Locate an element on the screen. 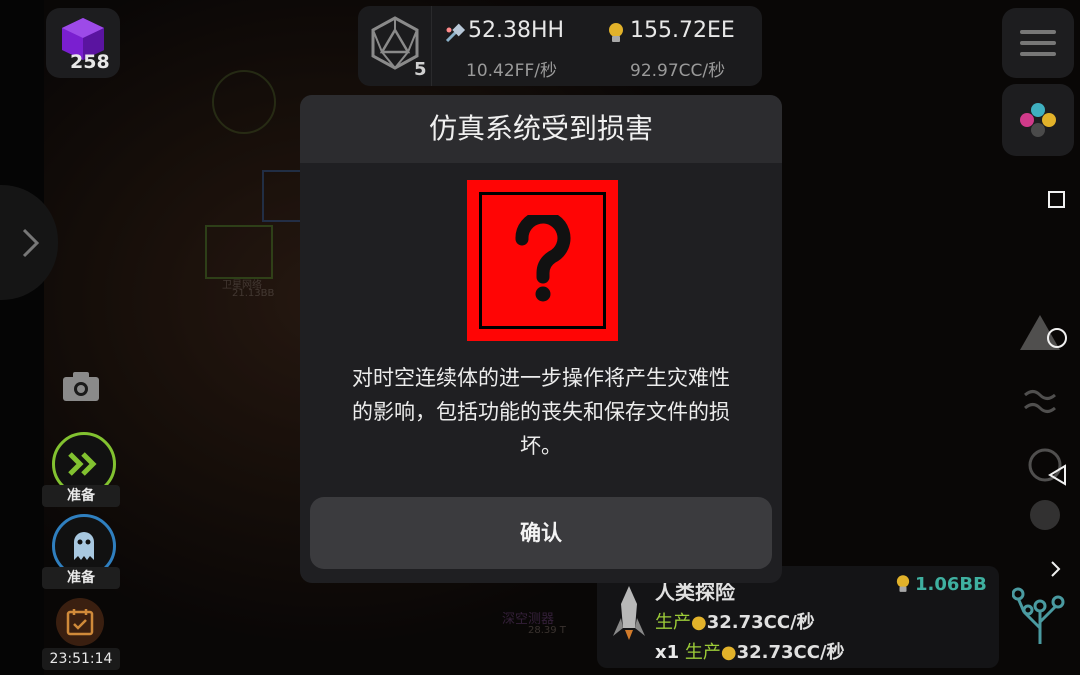  rocket-icon is located at coordinates (629, 613).